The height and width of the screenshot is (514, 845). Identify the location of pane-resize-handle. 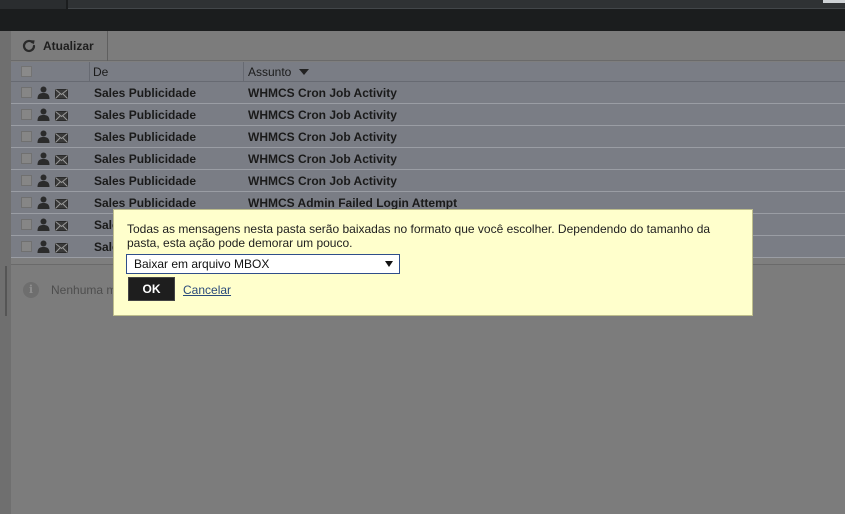
(6, 291).